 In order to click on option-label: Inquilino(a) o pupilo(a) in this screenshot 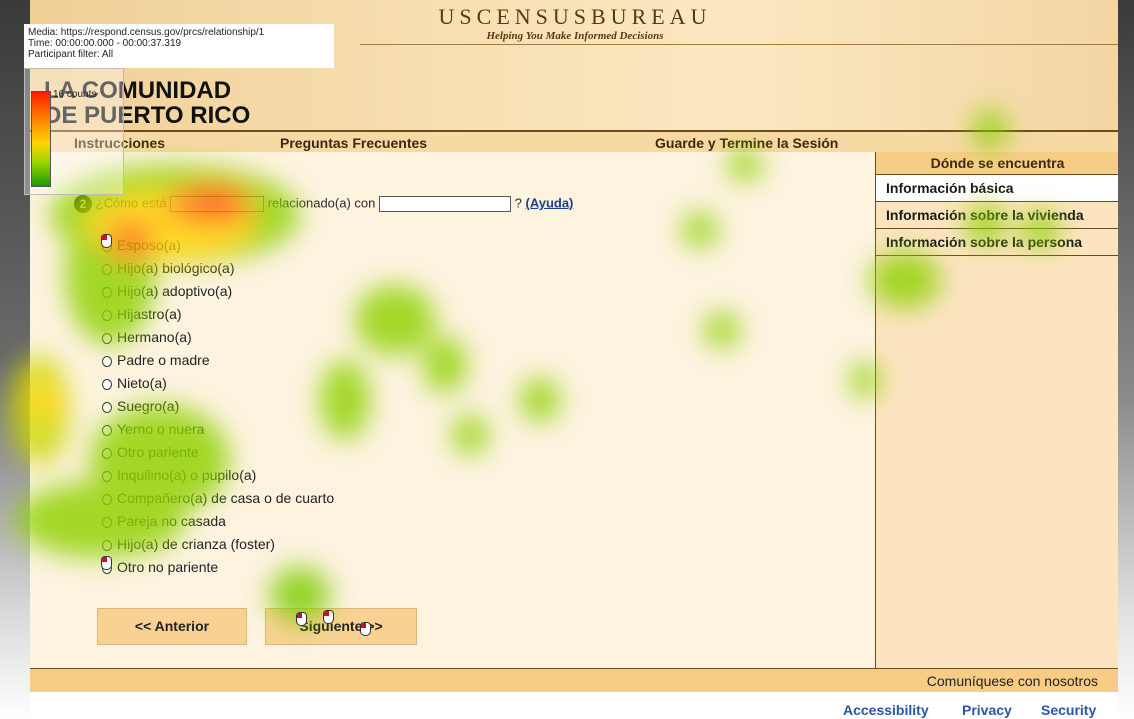, I will do `click(187, 475)`.